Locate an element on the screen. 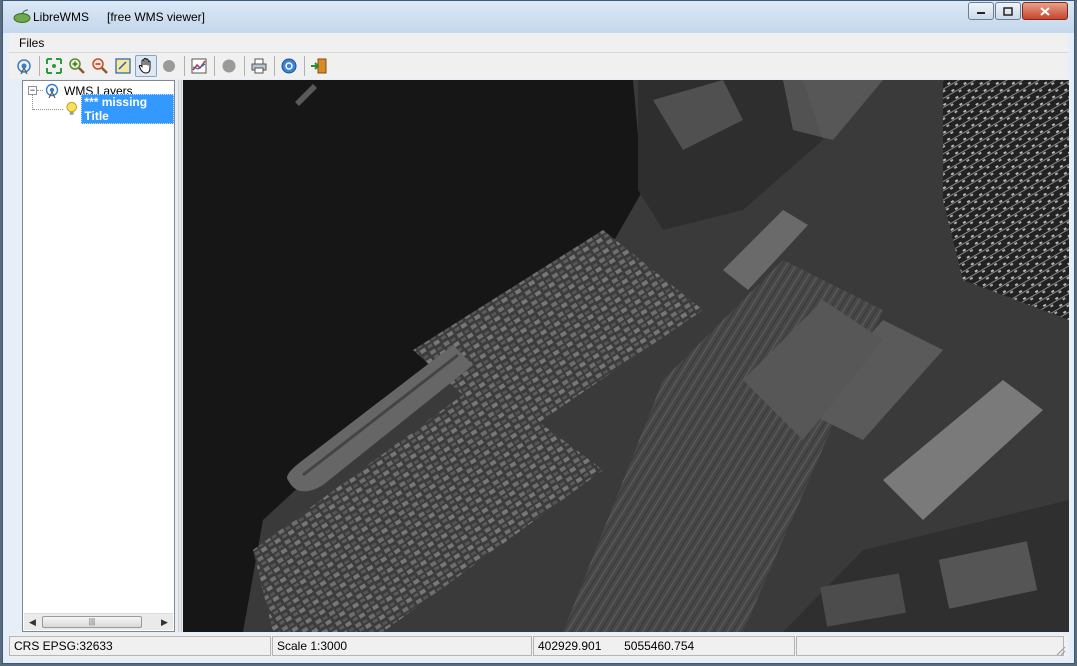  minimize-button is located at coordinates (981, 11).